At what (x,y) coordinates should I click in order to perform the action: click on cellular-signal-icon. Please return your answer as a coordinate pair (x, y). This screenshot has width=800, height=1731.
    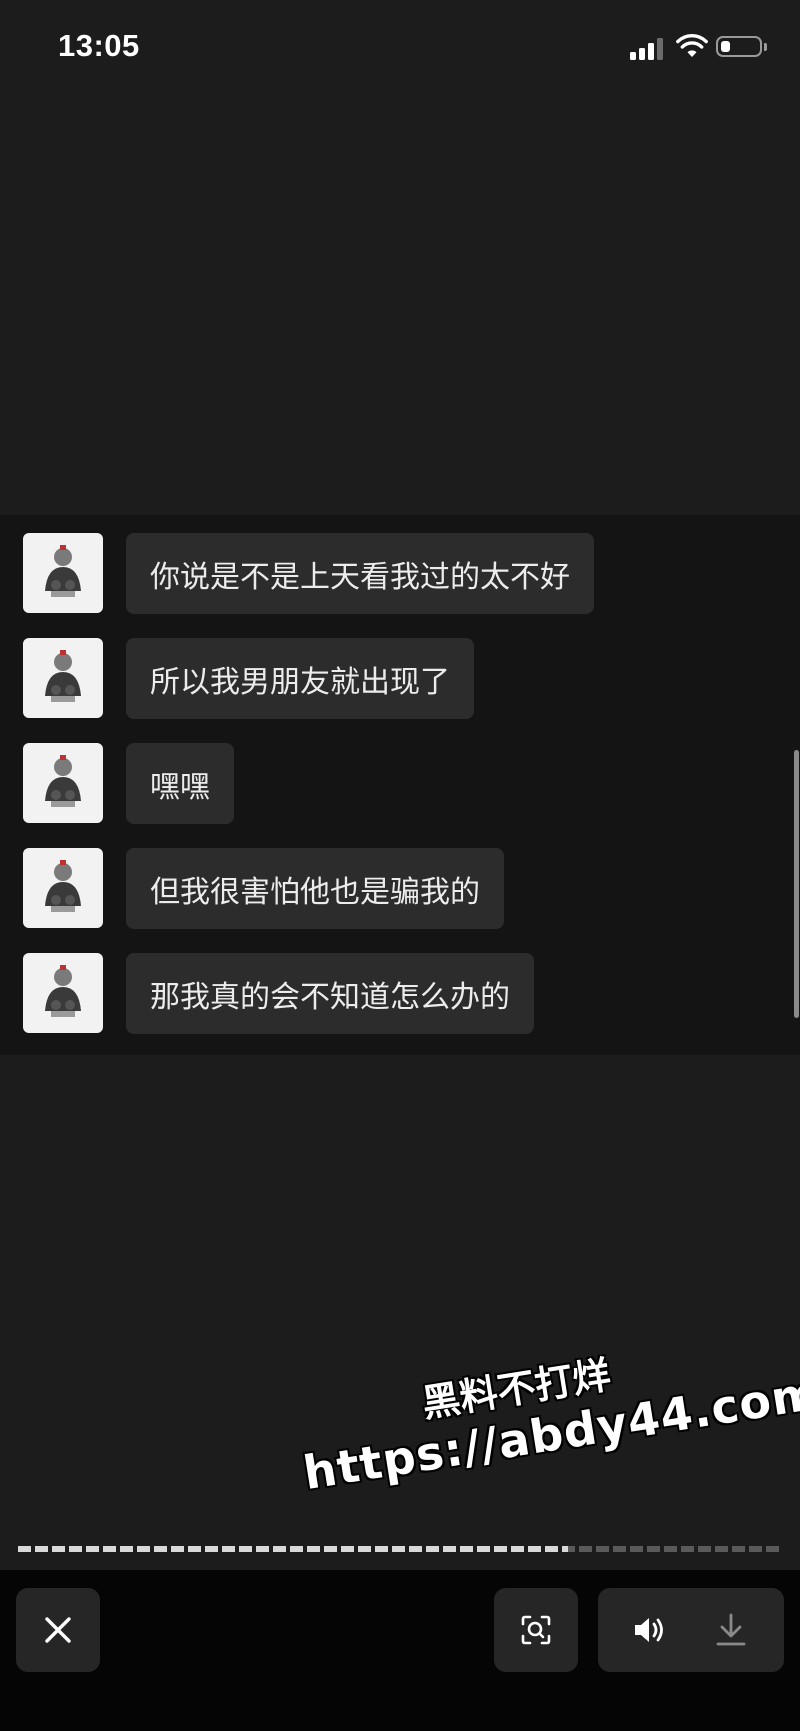
    Looking at the image, I should click on (648, 48).